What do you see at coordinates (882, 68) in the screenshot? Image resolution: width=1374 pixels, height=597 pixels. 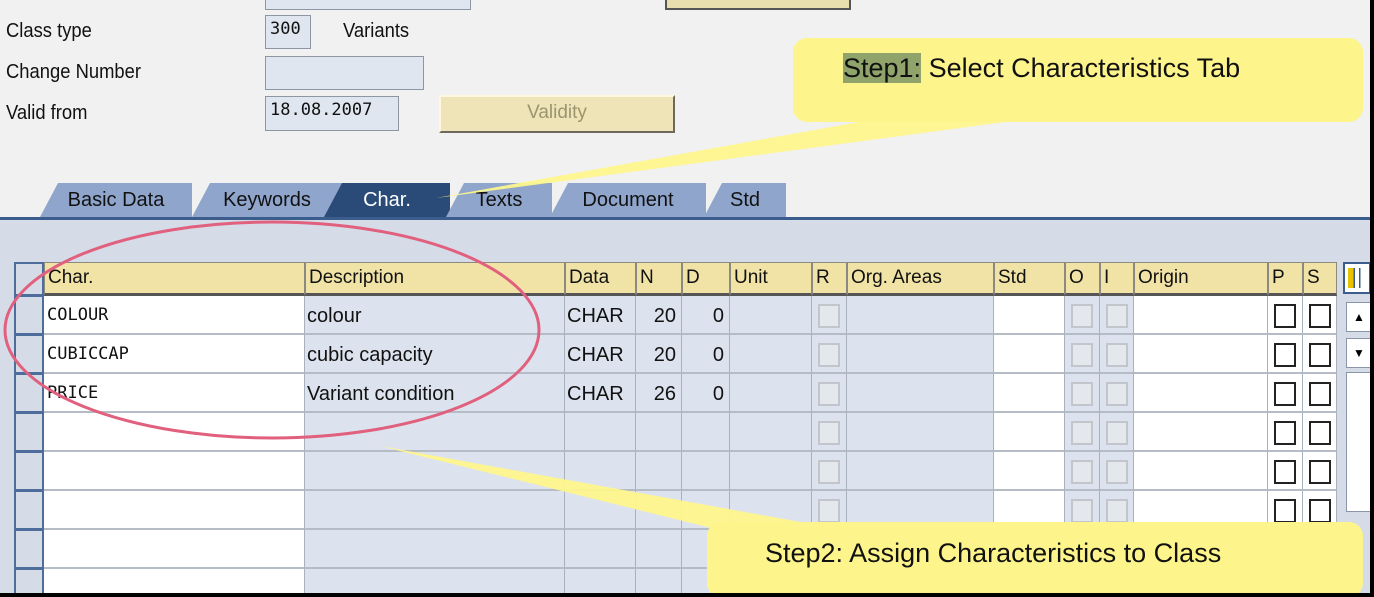 I see `step1-prefix: Step1:` at bounding box center [882, 68].